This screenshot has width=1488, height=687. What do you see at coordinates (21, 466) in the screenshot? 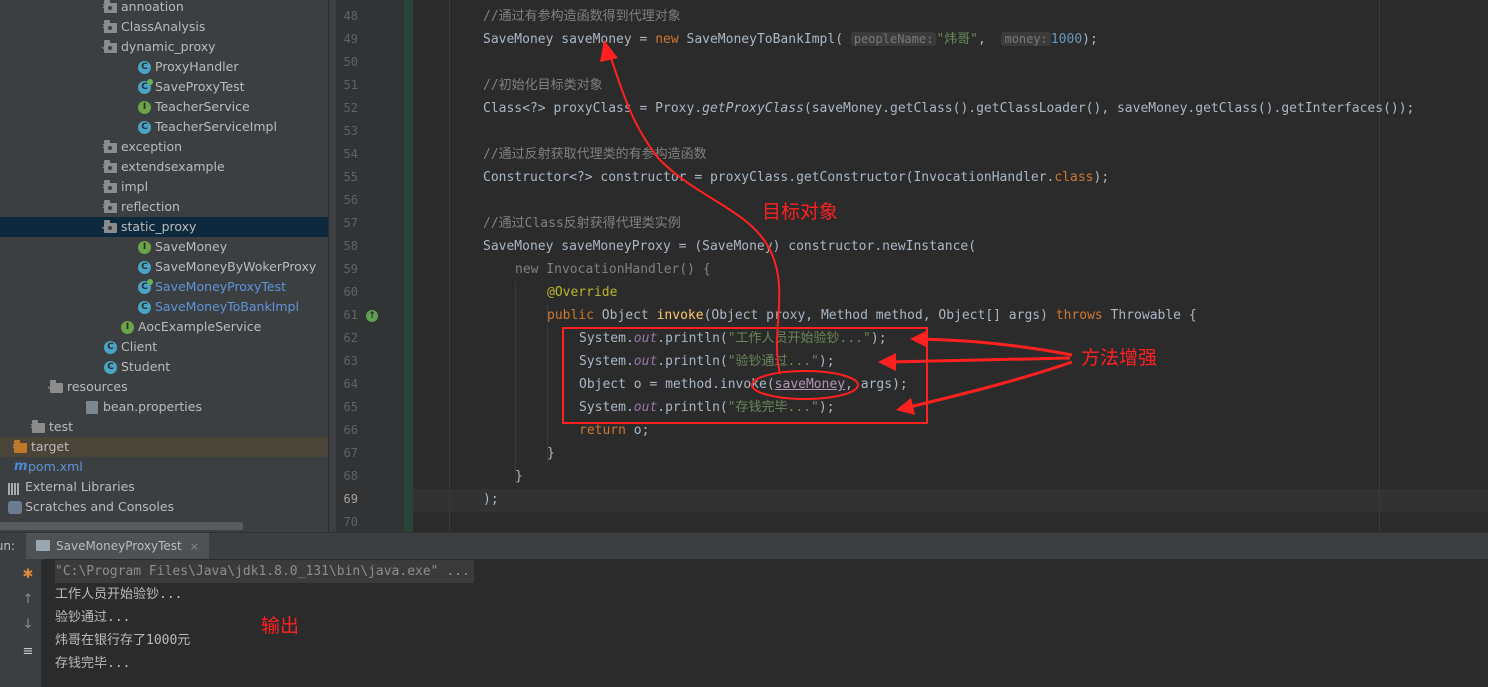
I see `maven-icon: m` at bounding box center [21, 466].